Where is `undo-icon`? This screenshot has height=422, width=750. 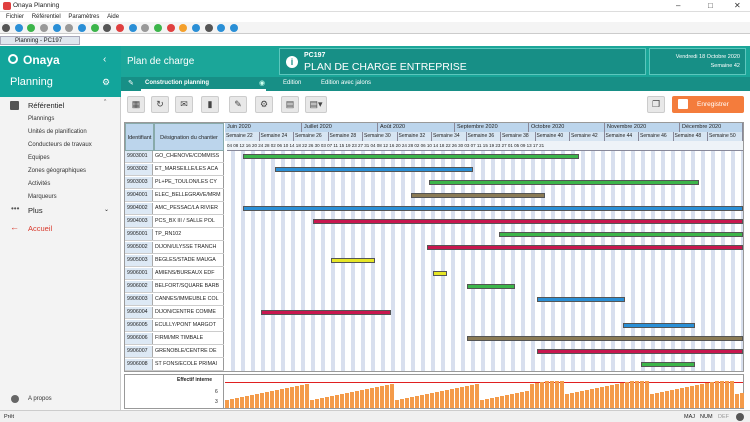 undo-icon is located at coordinates (221, 28).